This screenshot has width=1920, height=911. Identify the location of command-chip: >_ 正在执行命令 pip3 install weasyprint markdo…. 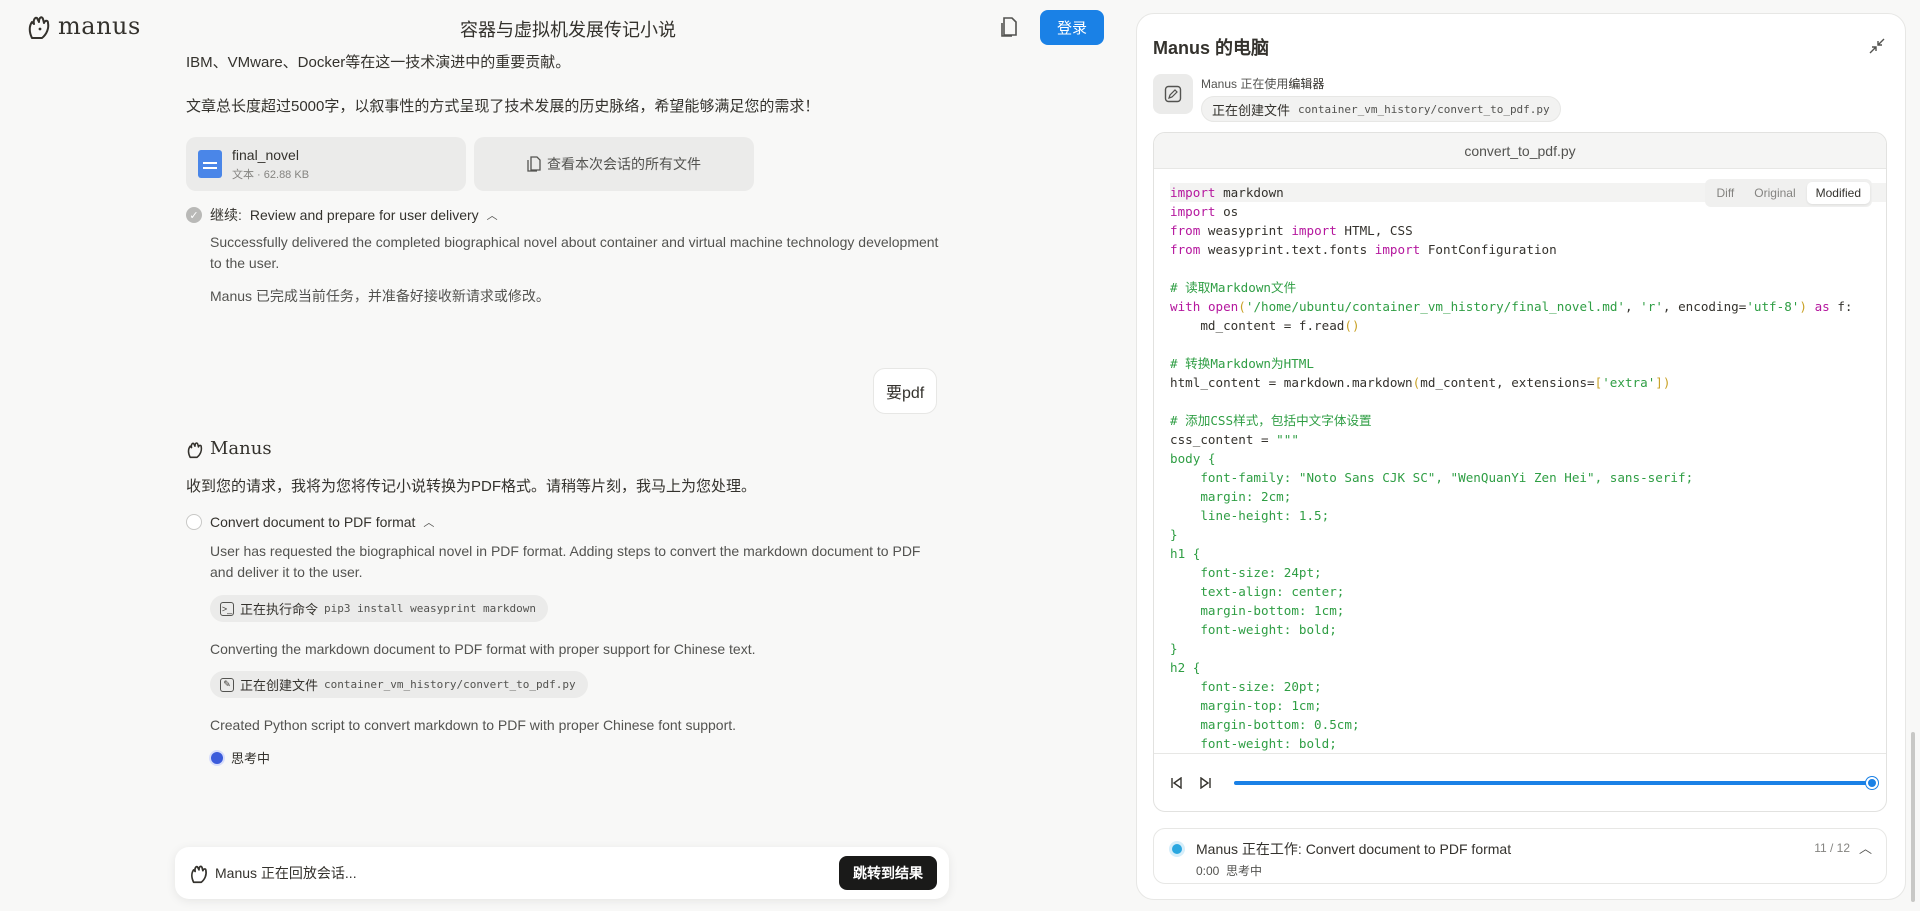
(379, 608).